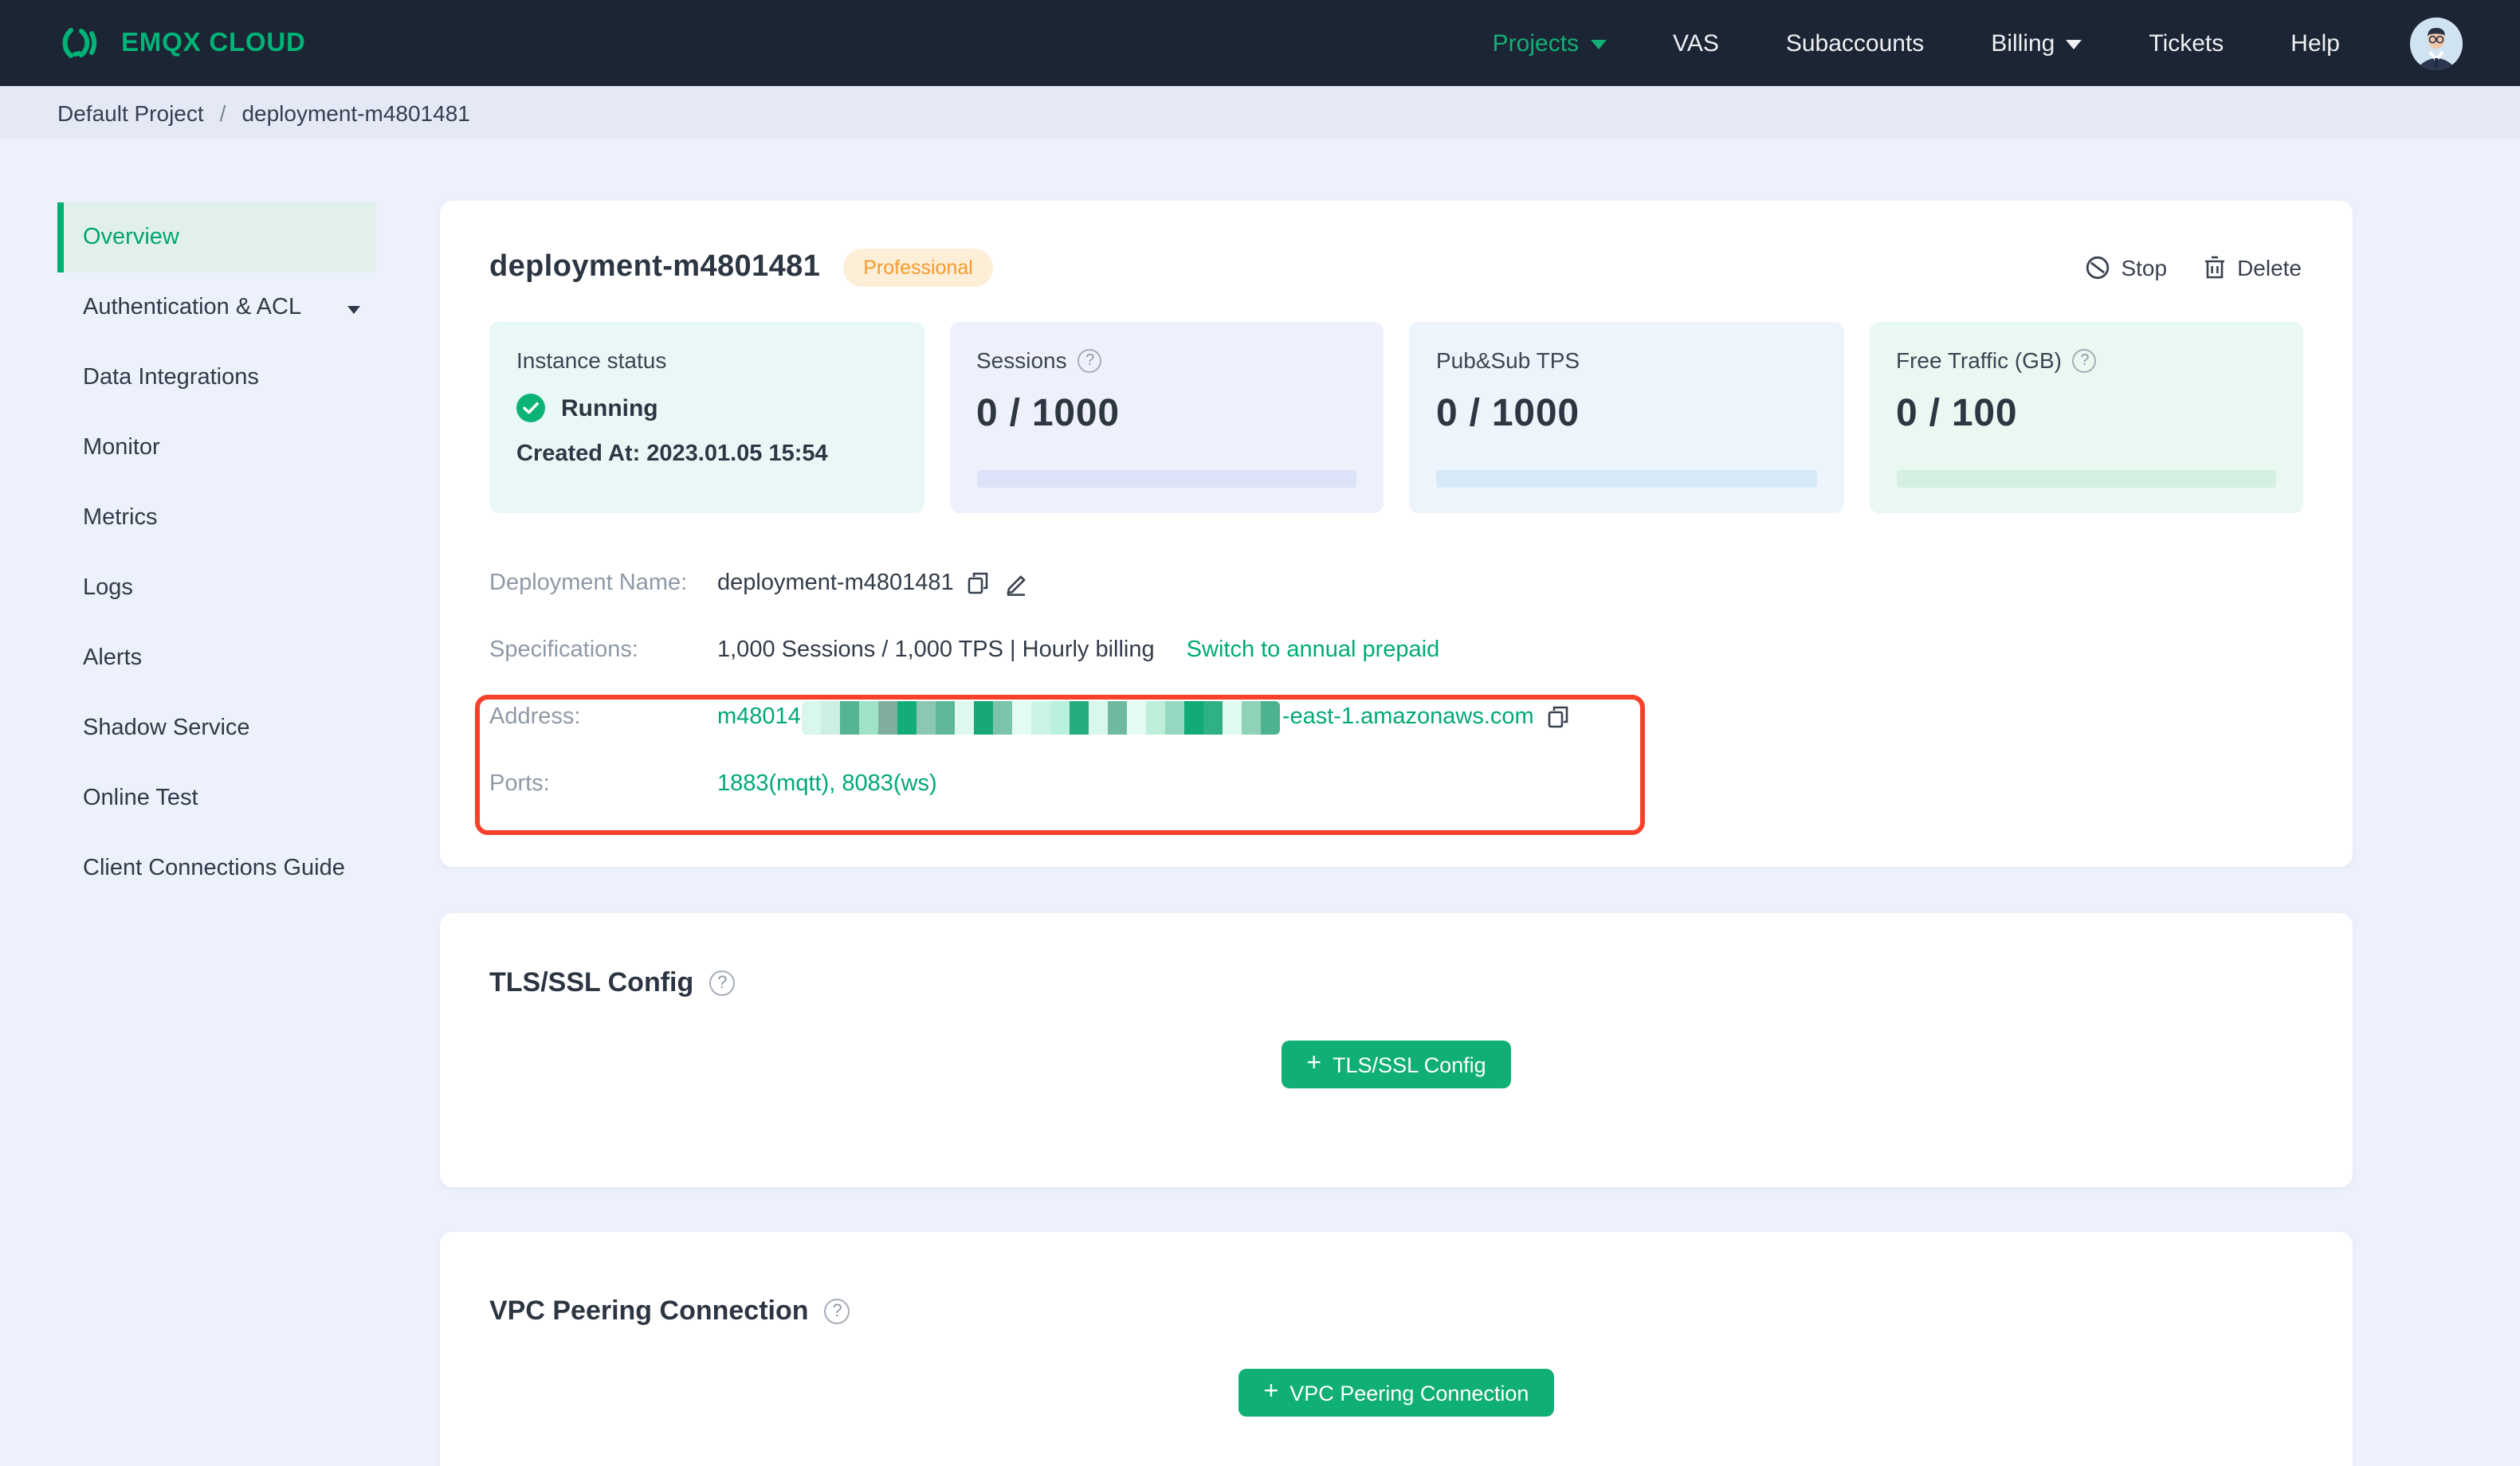 The height and width of the screenshot is (1466, 2520). What do you see at coordinates (1979, 360) in the screenshot?
I see `traffic-label: Free Traffic (GB)` at bounding box center [1979, 360].